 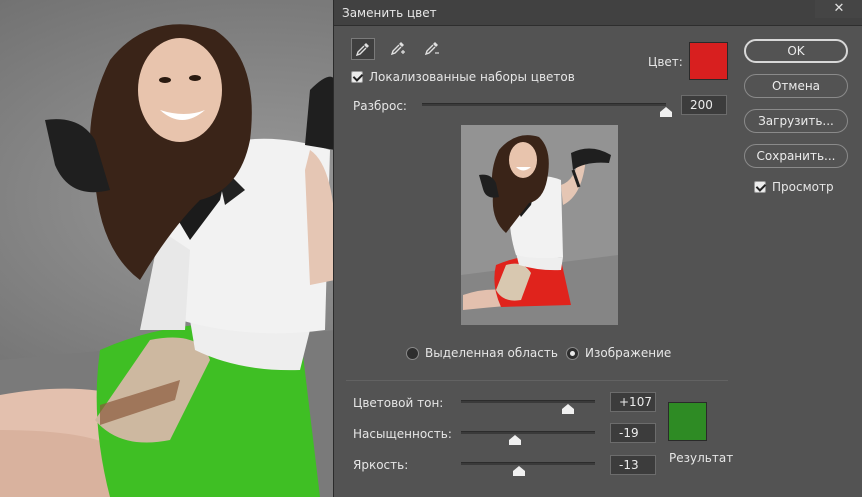 I want to click on eyedropper-subtract-tool-button, so click(x=432, y=49).